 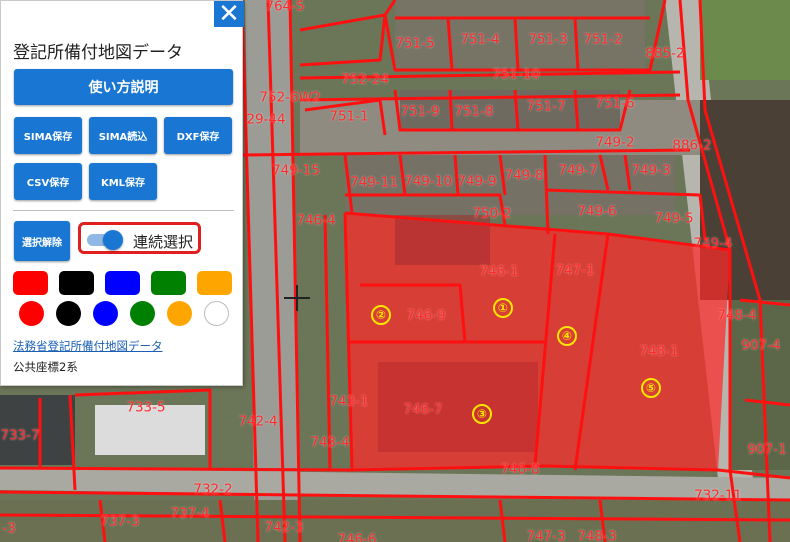 What do you see at coordinates (737, 315) in the screenshot?
I see `parcel-label: 748-4` at bounding box center [737, 315].